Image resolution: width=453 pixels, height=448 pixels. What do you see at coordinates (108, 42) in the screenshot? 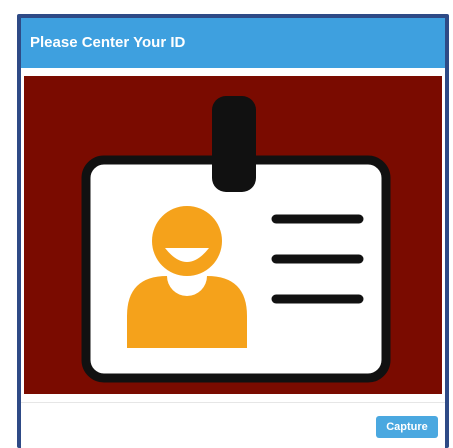
I see `dialog-title: Please Center Your ID` at bounding box center [108, 42].